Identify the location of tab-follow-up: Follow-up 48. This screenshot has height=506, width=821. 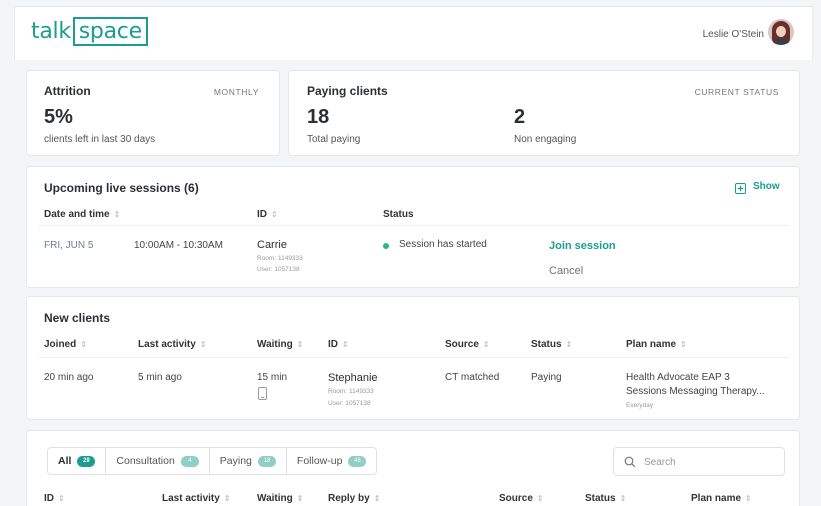
(332, 461).